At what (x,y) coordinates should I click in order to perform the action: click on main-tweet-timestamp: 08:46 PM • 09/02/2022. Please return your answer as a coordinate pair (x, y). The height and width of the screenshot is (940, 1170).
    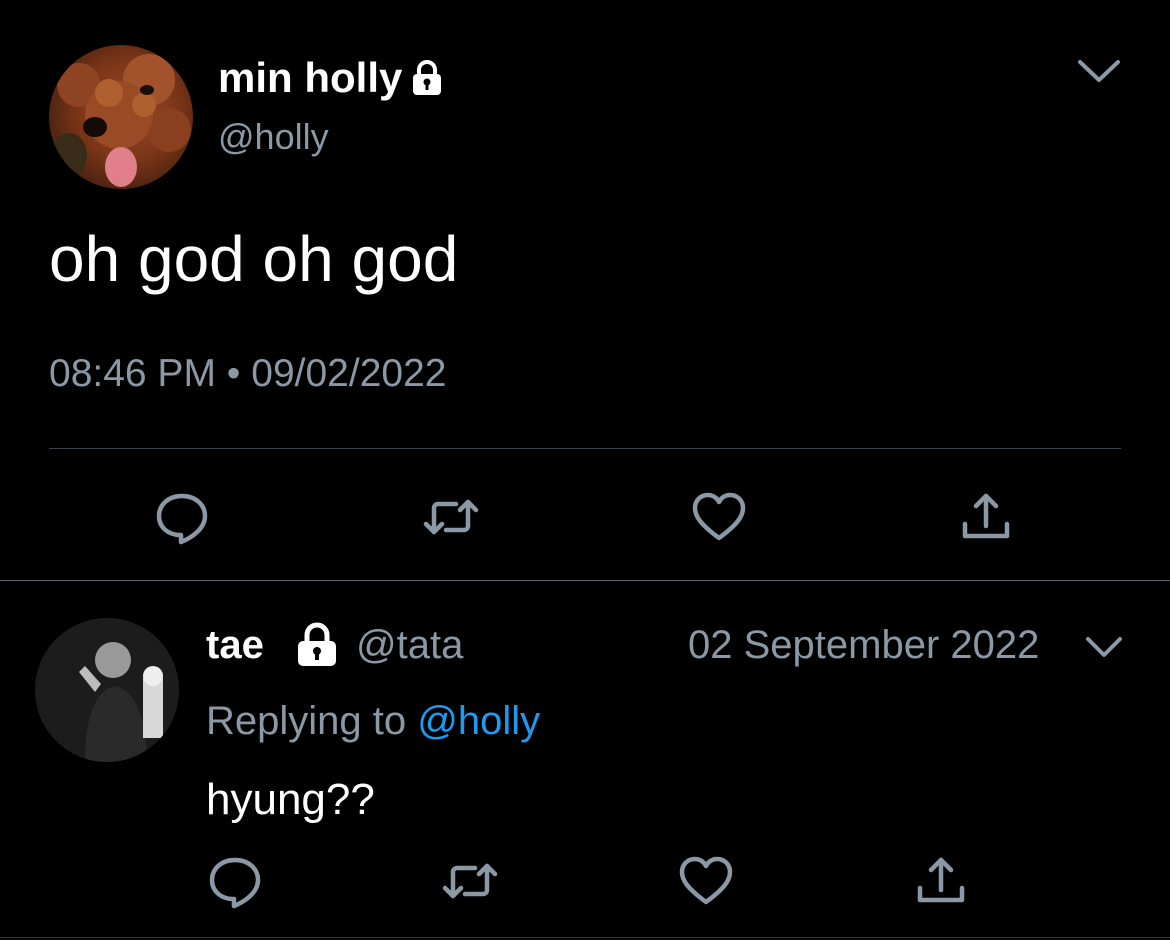
    Looking at the image, I should click on (247, 374).